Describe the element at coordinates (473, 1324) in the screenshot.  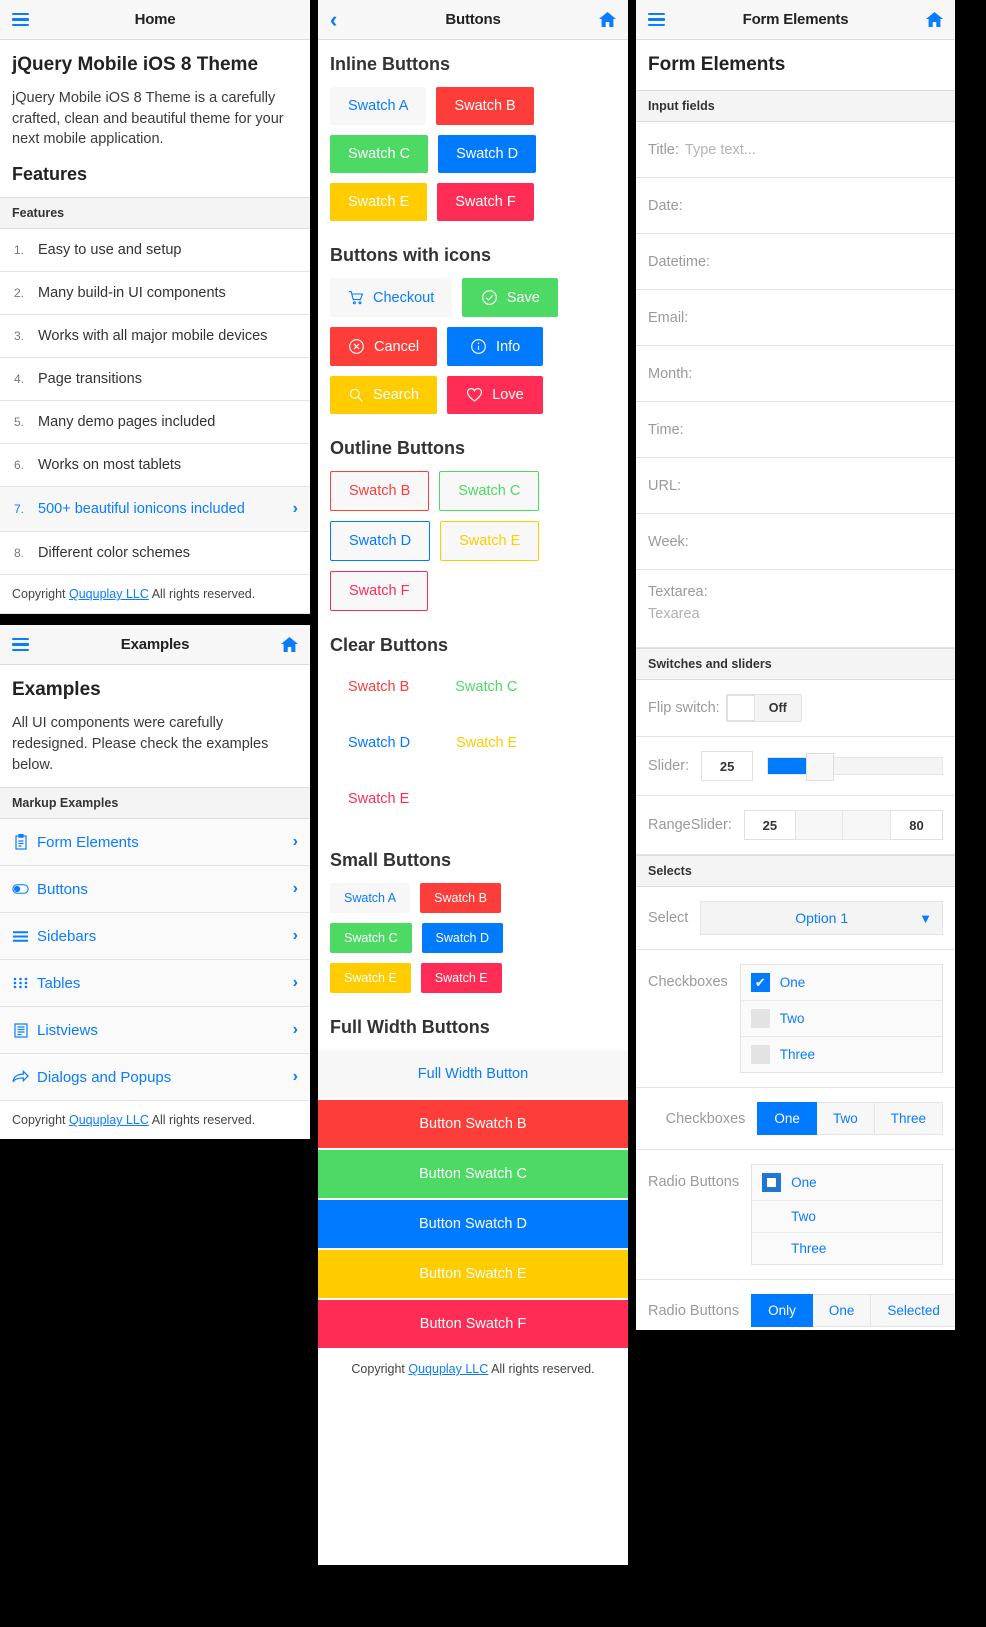
I see `fullwidth-button-button-swatch-f: Button Swatch F` at that location.